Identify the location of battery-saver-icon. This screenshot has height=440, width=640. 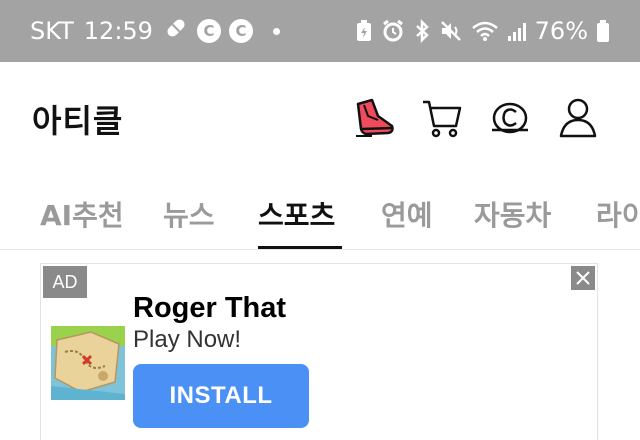
(364, 31).